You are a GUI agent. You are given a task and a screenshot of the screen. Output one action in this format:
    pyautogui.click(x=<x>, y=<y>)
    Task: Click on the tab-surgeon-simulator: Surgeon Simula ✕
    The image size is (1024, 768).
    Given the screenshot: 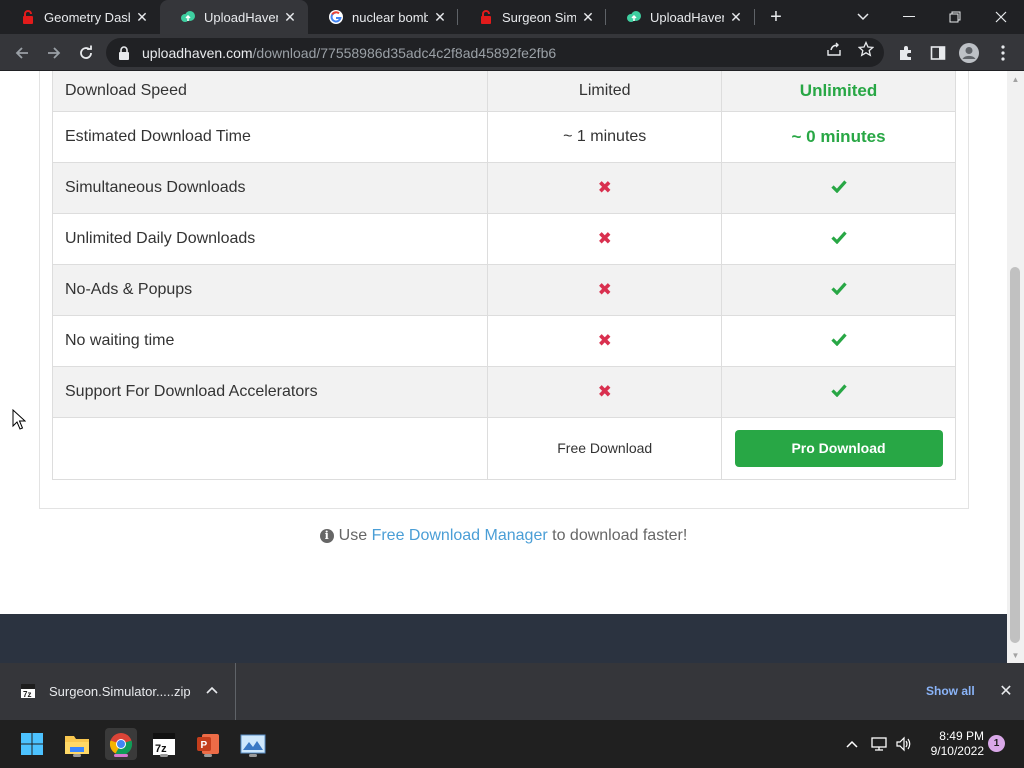 What is the action you would take?
    pyautogui.click(x=532, y=17)
    